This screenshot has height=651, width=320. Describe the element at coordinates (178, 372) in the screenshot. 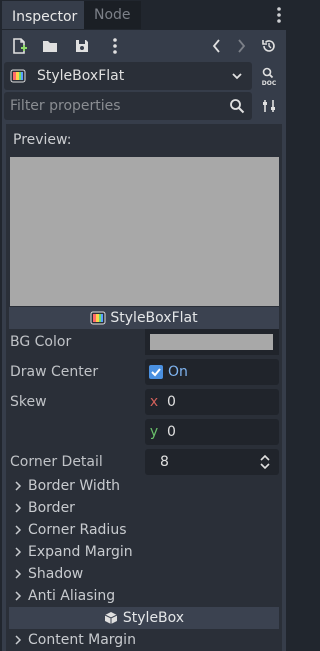

I see `draw-center-value: On` at that location.